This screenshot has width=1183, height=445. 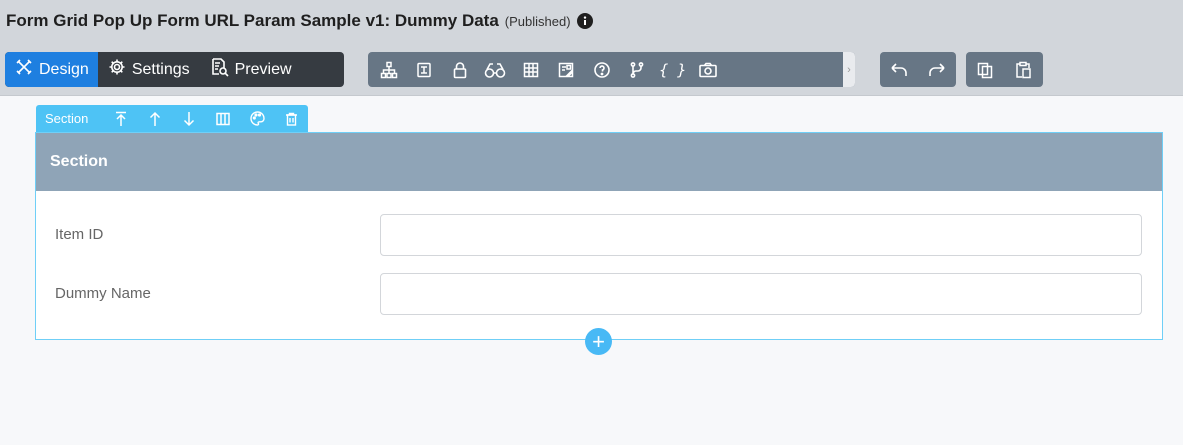 I want to click on sitemap-icon, so click(x=389, y=69).